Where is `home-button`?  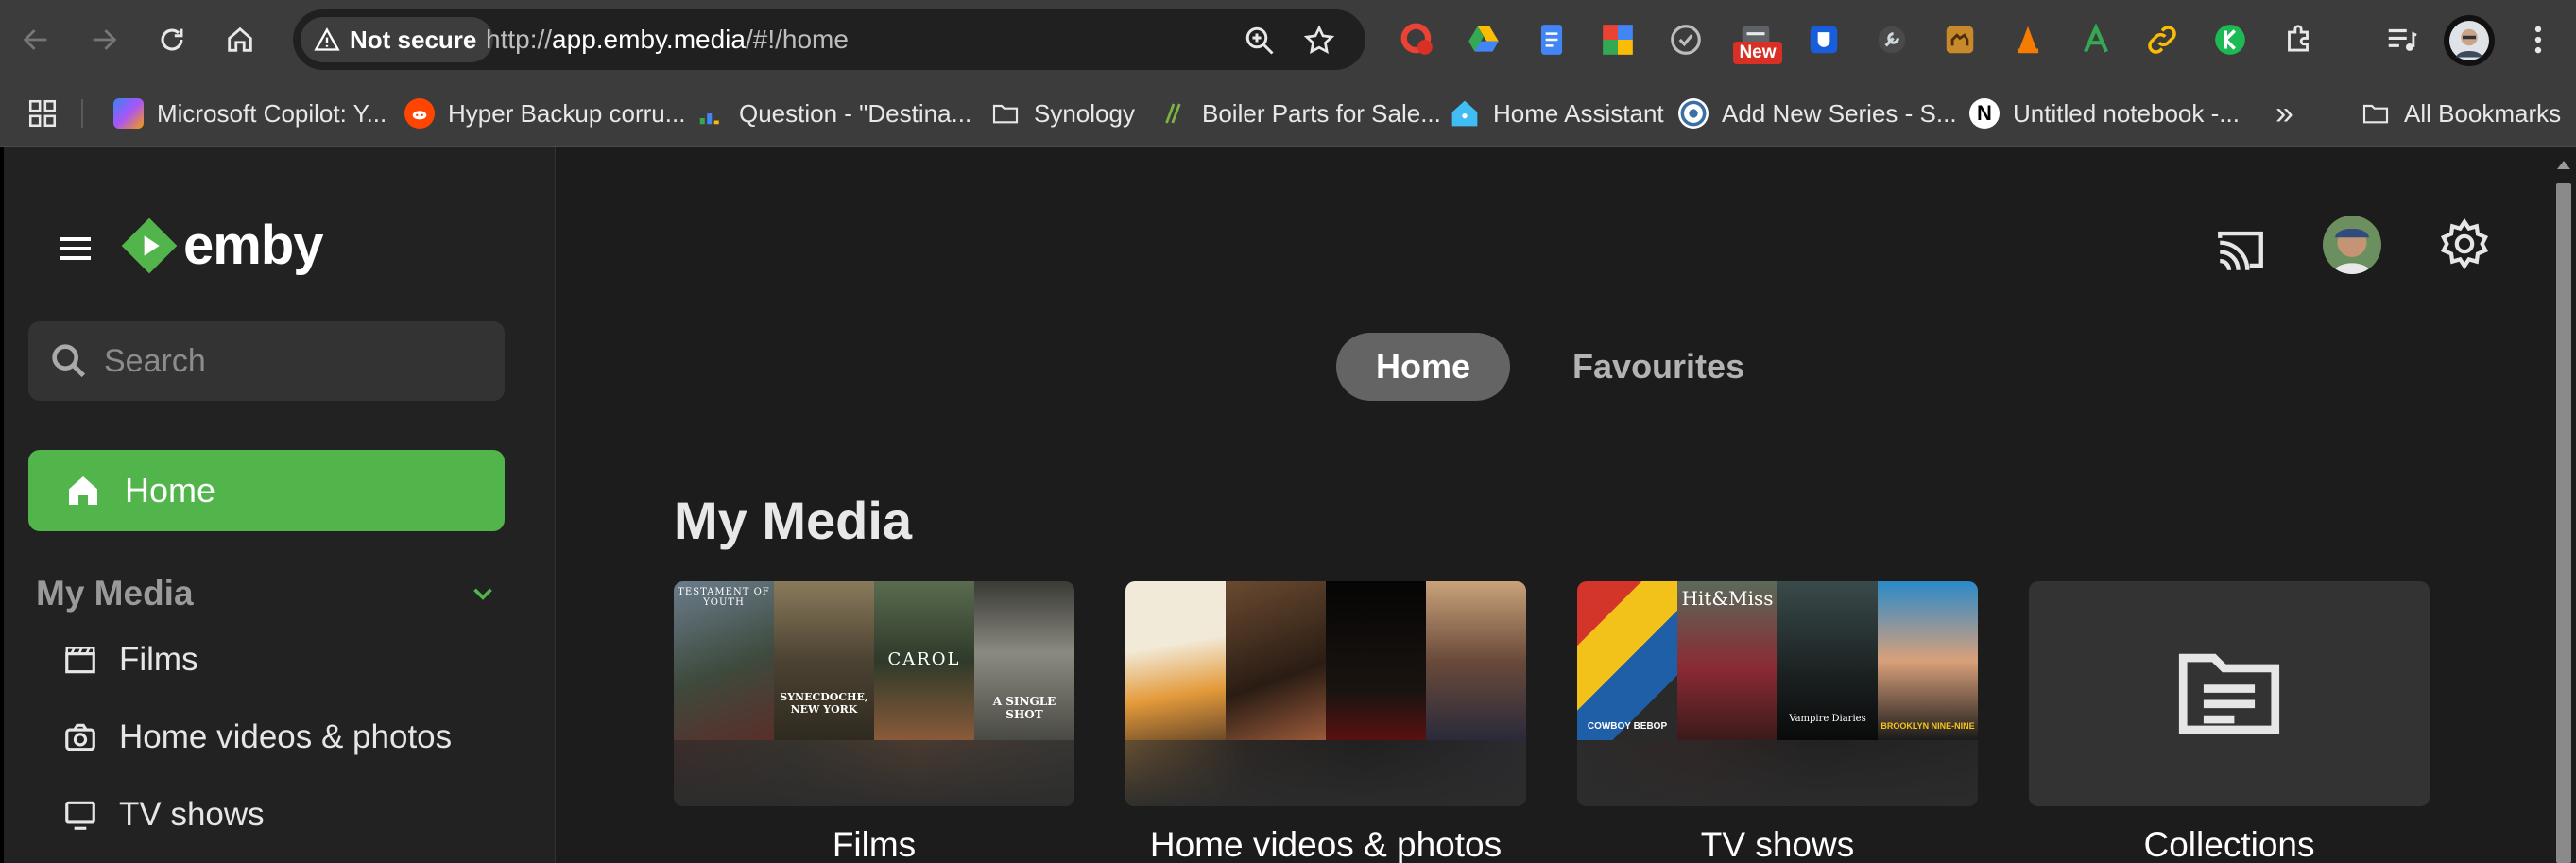
home-button is located at coordinates (240, 40).